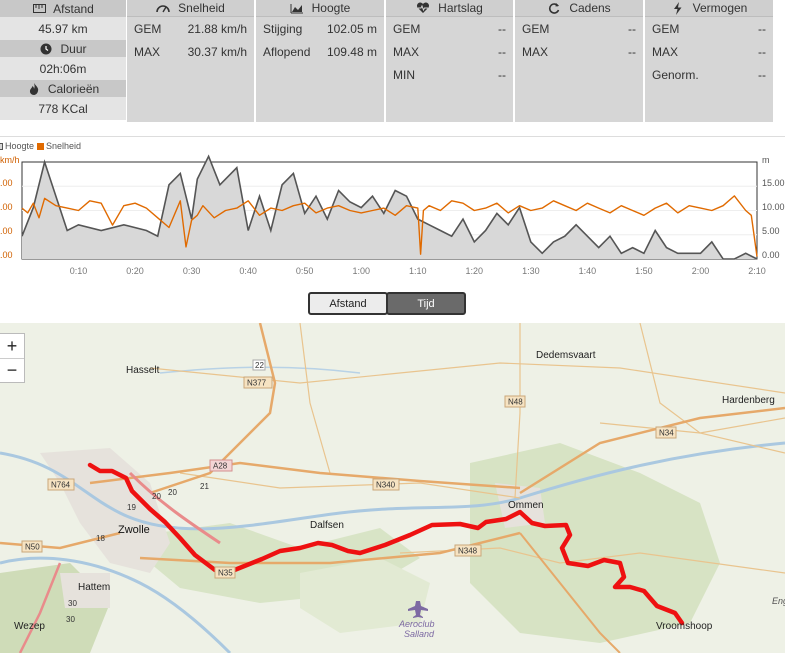 The image size is (785, 653). I want to click on power-header: Vermogen, so click(709, 8).